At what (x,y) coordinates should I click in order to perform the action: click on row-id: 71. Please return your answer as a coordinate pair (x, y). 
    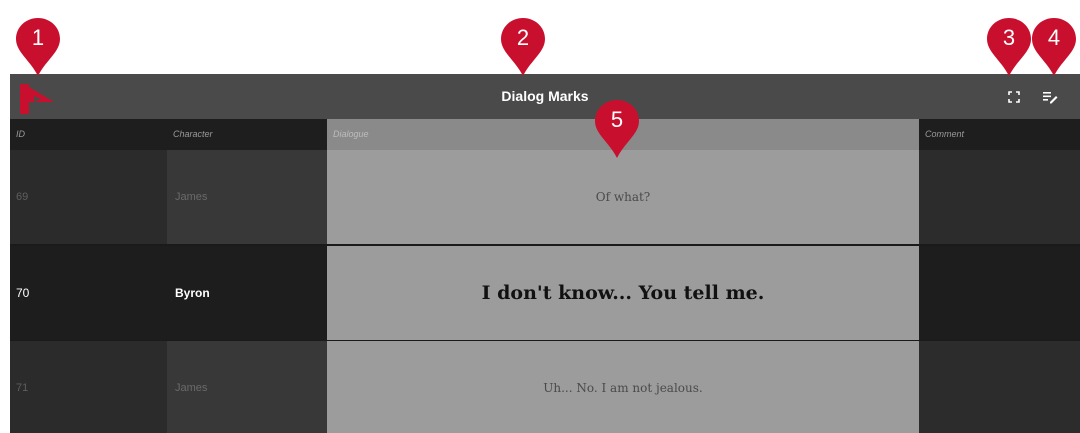
    Looking at the image, I should click on (88, 387).